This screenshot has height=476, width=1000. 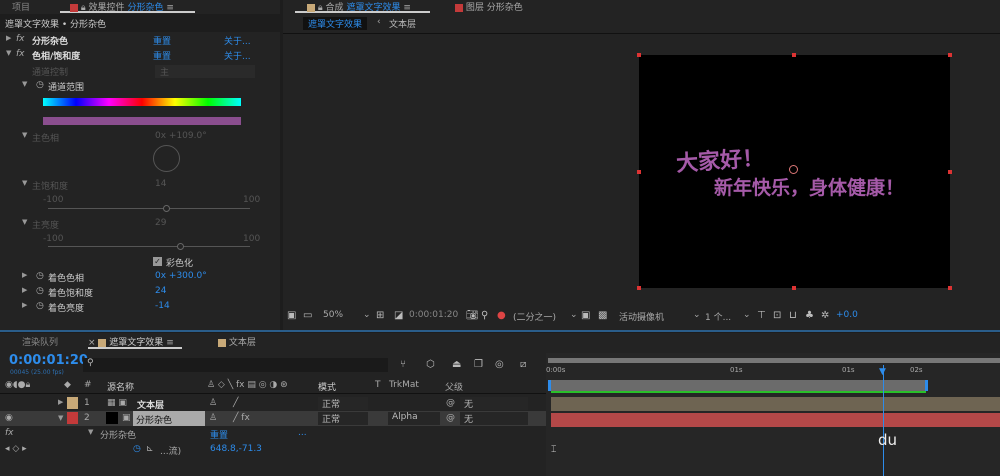 I want to click on layer-name: 分形杂色, so click(x=169, y=418).